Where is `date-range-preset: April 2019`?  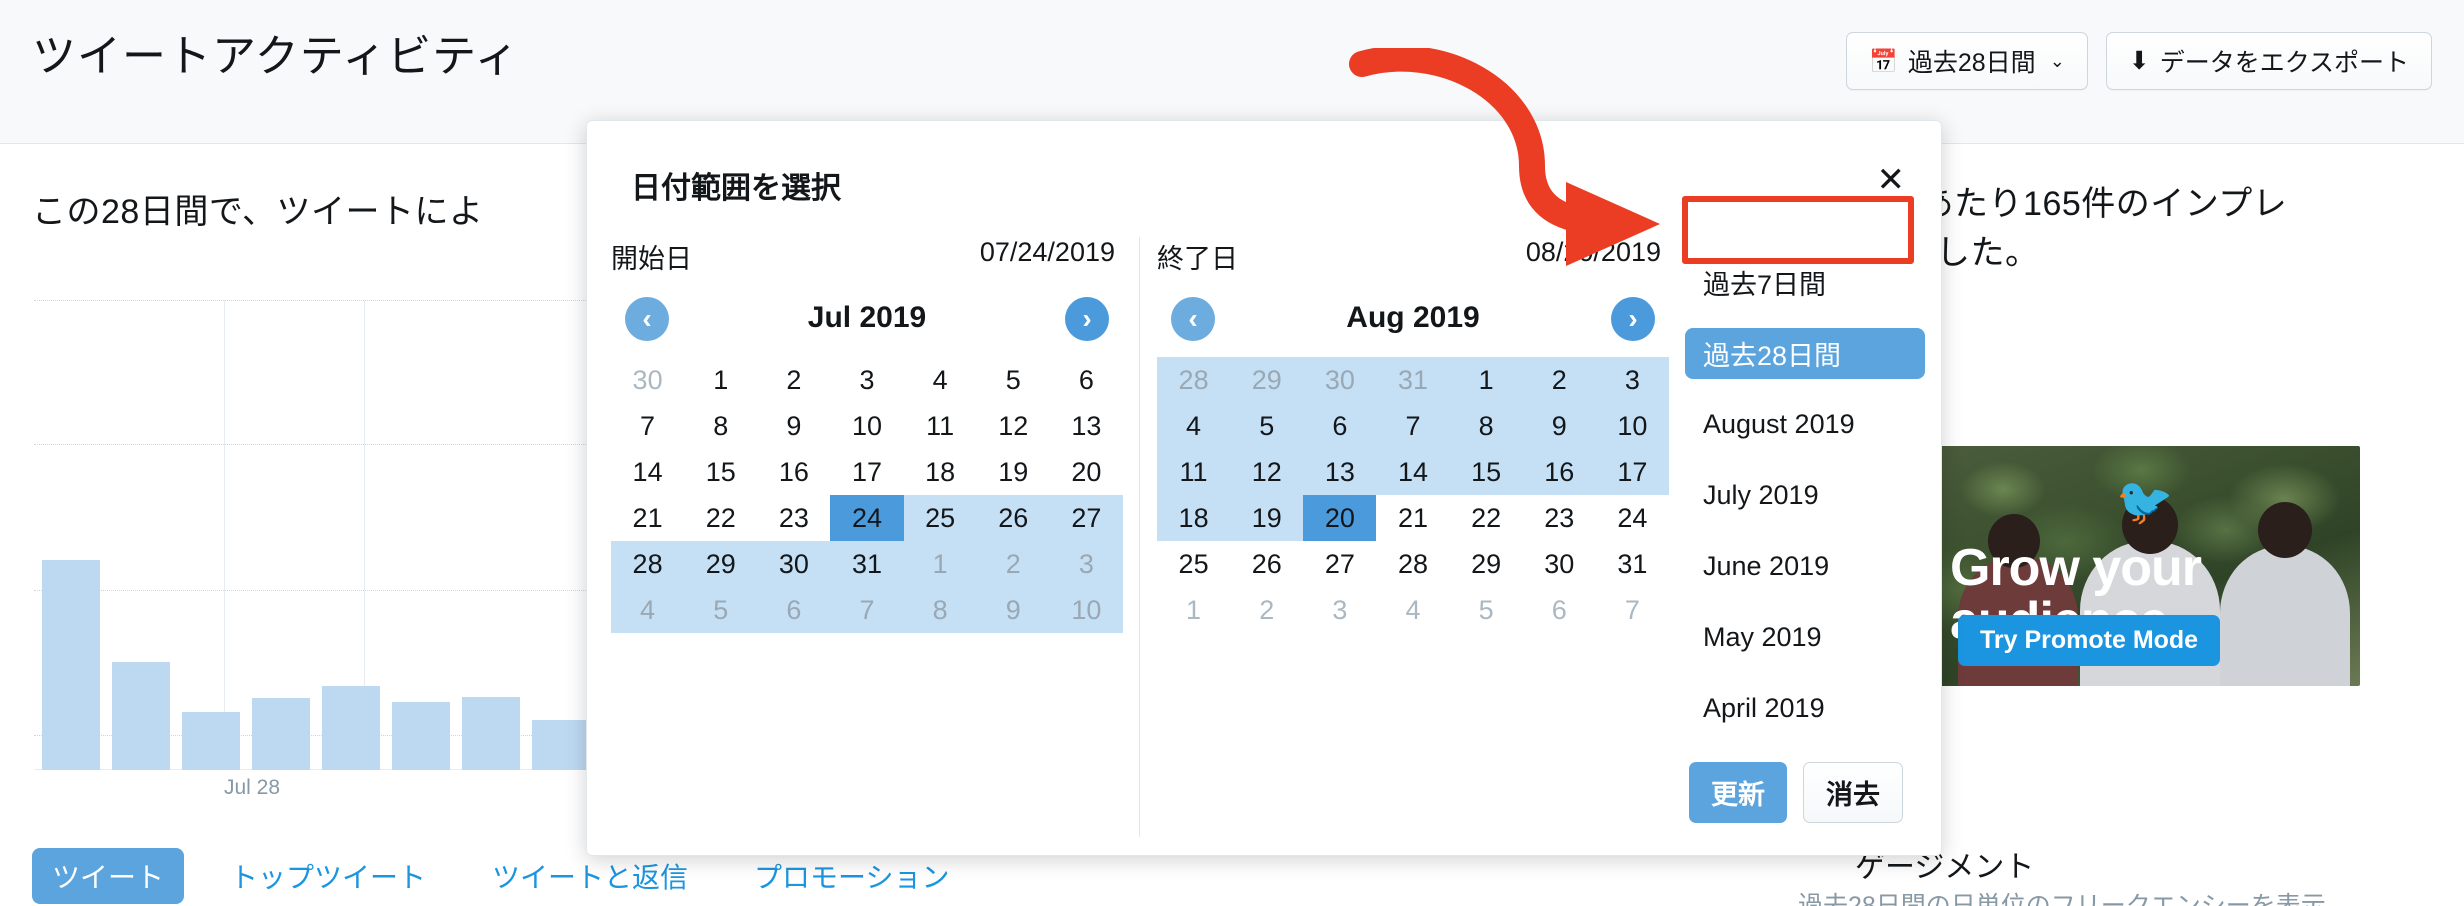 date-range-preset: April 2019 is located at coordinates (1805, 708).